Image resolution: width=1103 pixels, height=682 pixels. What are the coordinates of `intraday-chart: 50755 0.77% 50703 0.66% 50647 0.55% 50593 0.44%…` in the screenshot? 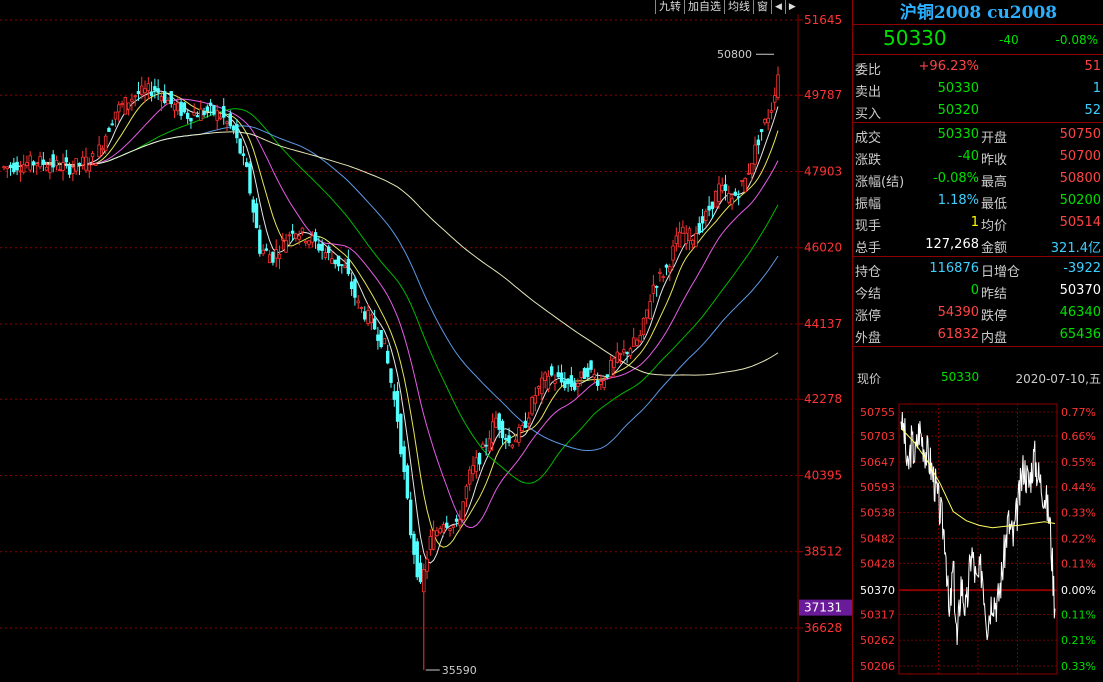 It's located at (978, 541).